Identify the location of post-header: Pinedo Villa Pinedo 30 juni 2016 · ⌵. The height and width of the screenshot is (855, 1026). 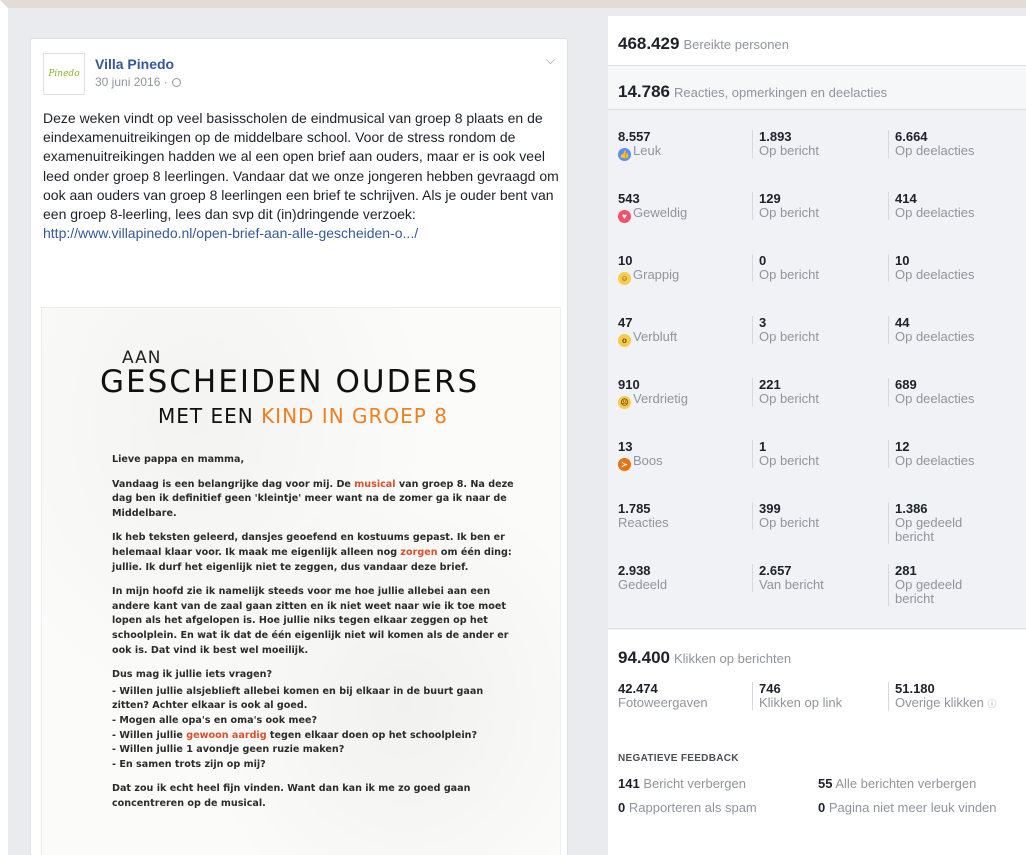
(299, 74).